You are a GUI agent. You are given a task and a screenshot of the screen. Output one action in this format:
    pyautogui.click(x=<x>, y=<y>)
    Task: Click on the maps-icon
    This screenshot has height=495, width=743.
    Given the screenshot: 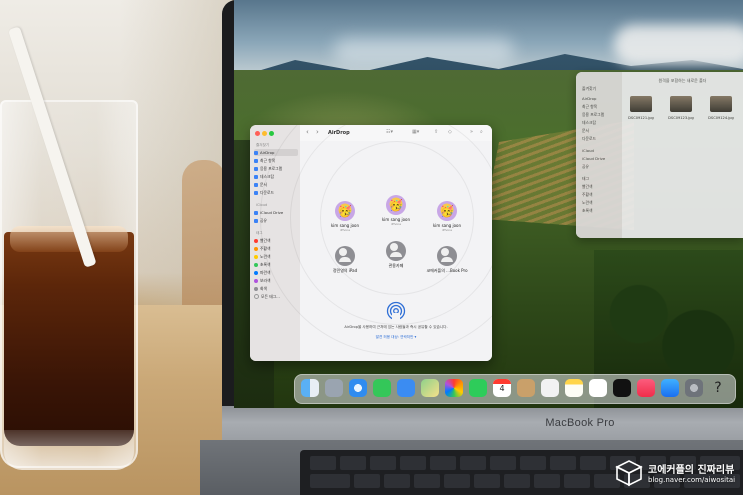 What is the action you would take?
    pyautogui.click(x=430, y=388)
    